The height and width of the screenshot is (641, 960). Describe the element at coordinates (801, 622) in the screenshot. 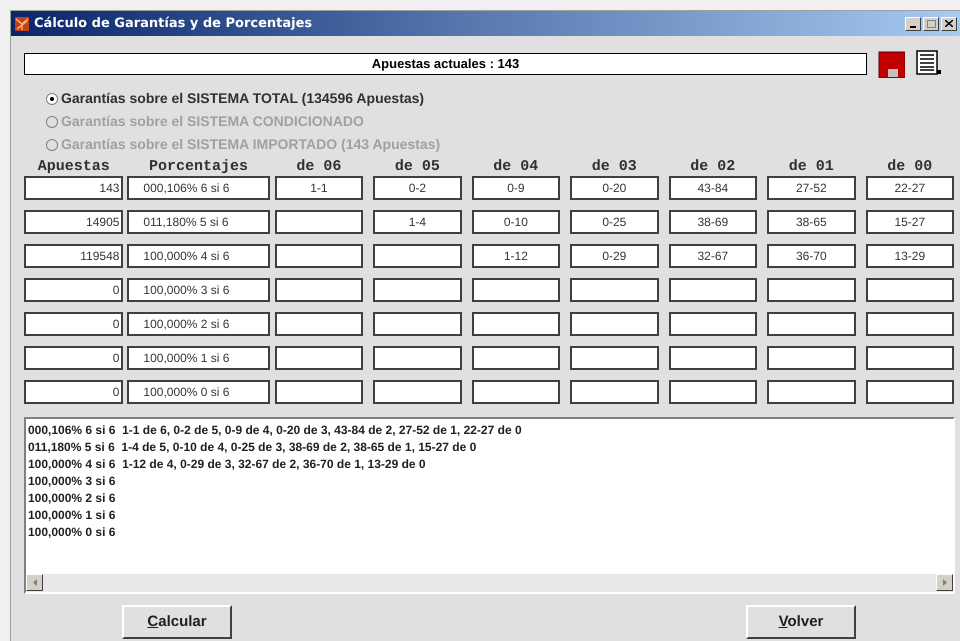

I see `back-button: Volver` at that location.